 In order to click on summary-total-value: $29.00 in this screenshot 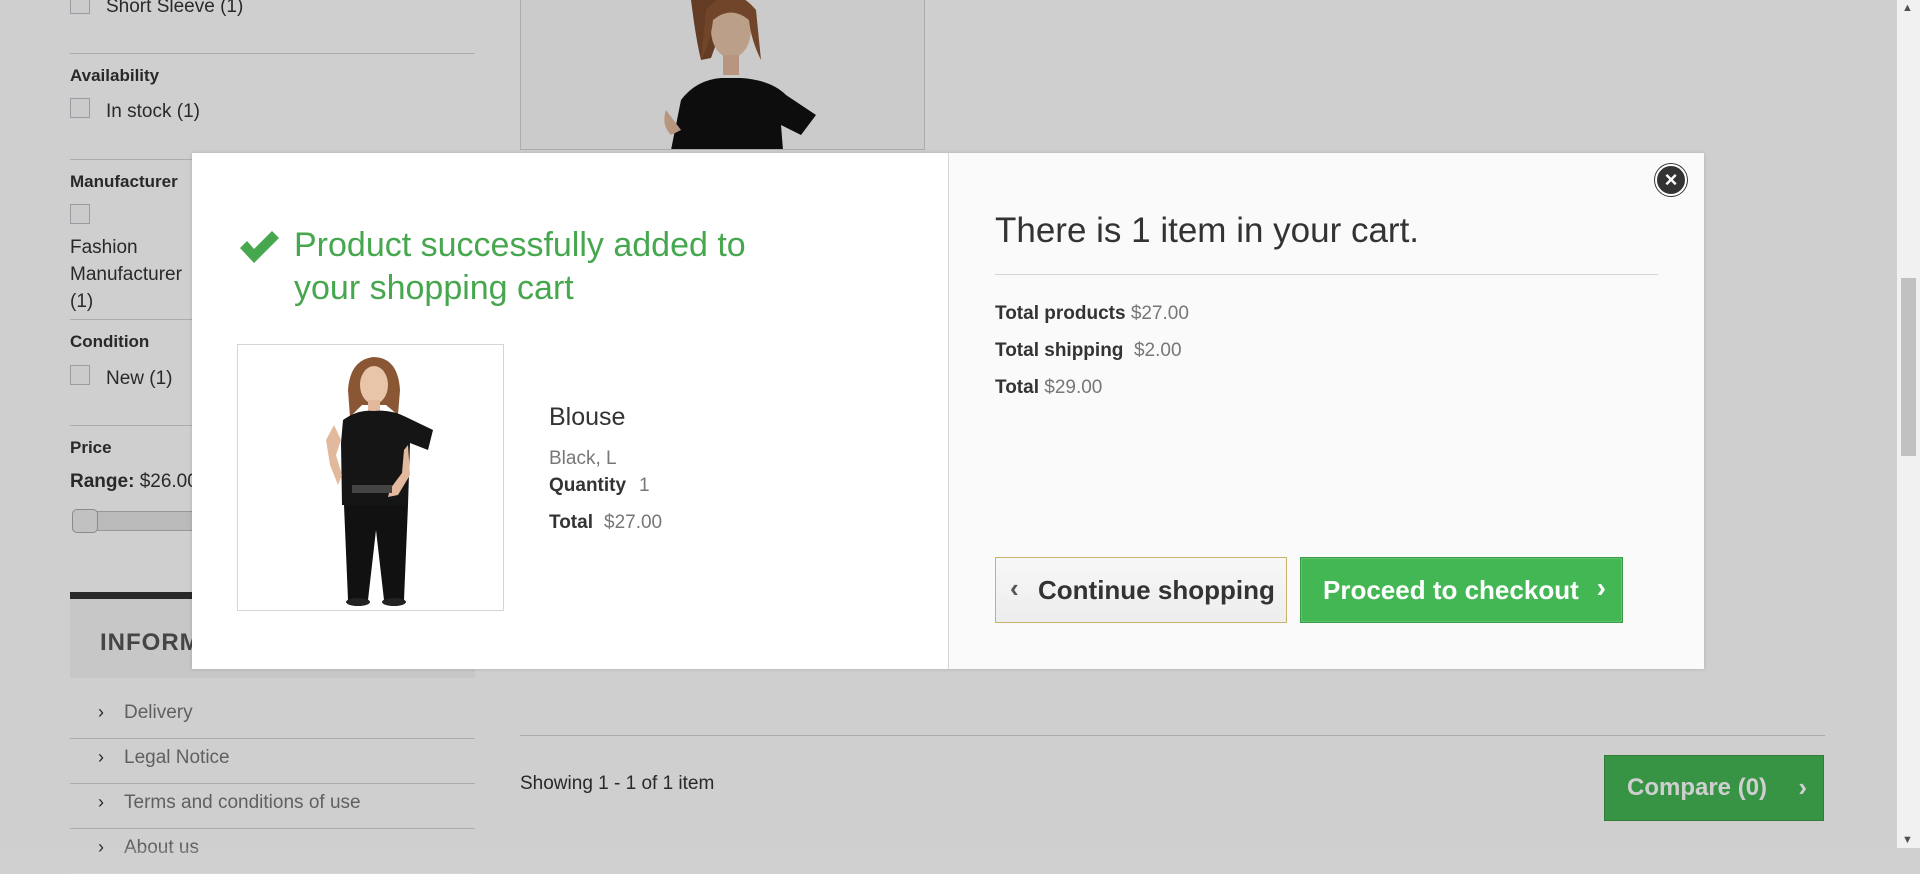, I will do `click(1073, 387)`.